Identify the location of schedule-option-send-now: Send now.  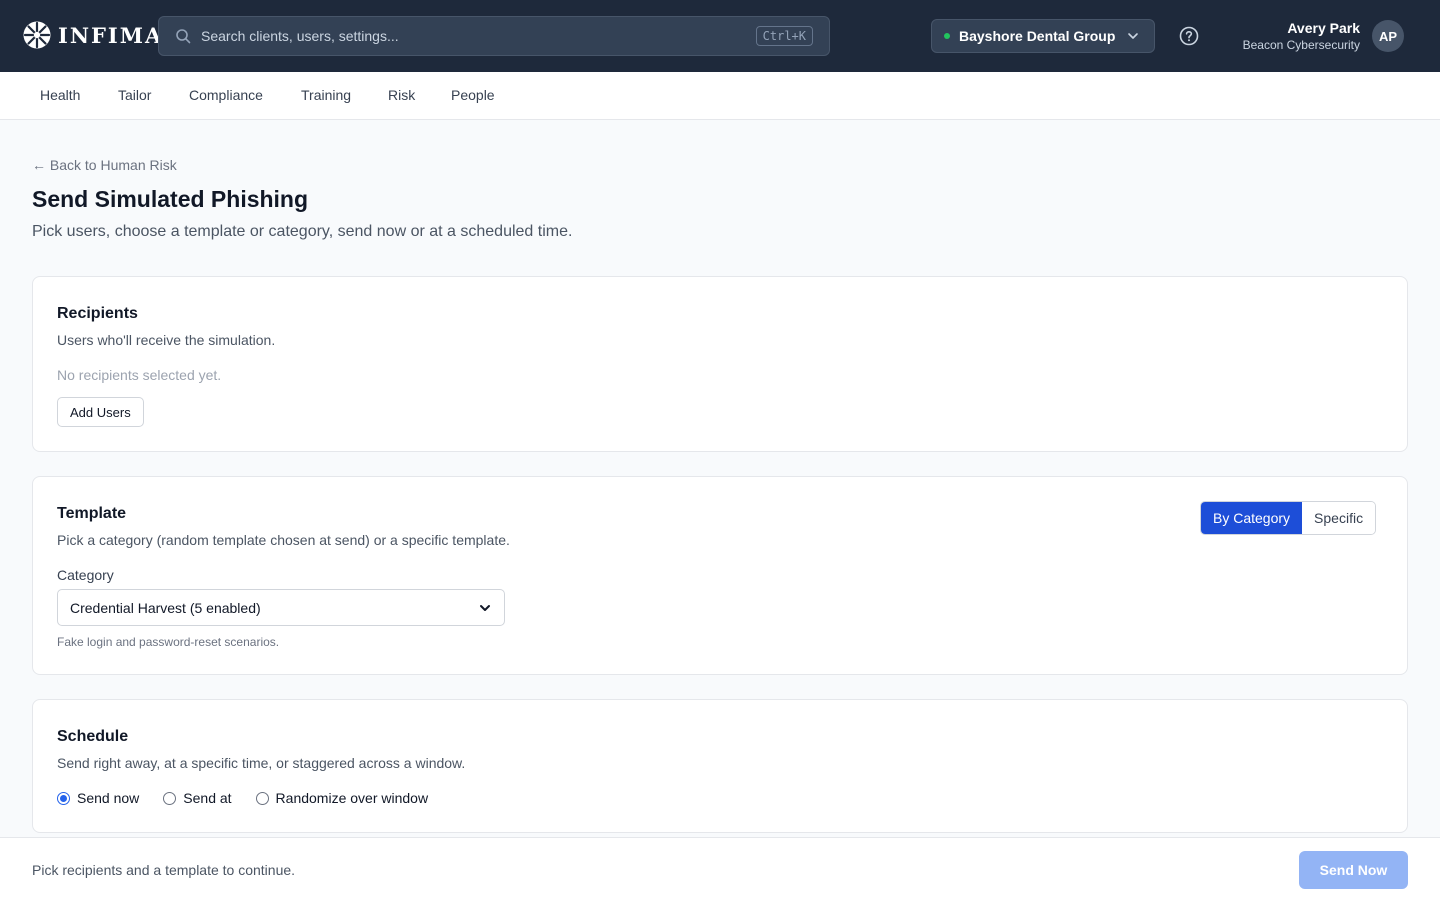
(98, 798).